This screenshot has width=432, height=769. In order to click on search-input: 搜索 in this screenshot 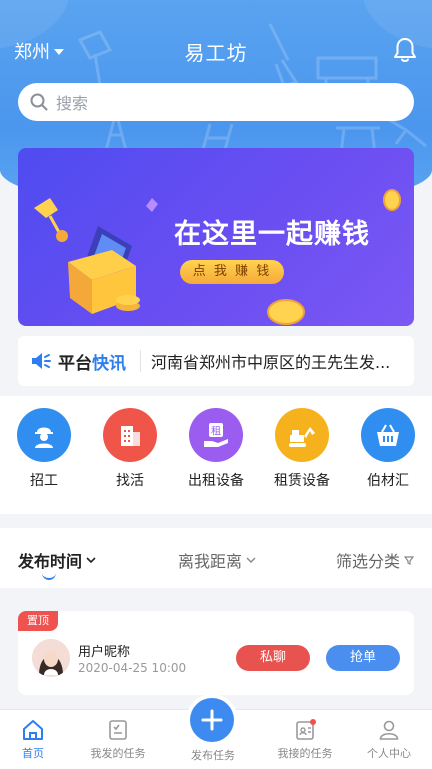, I will do `click(216, 102)`.